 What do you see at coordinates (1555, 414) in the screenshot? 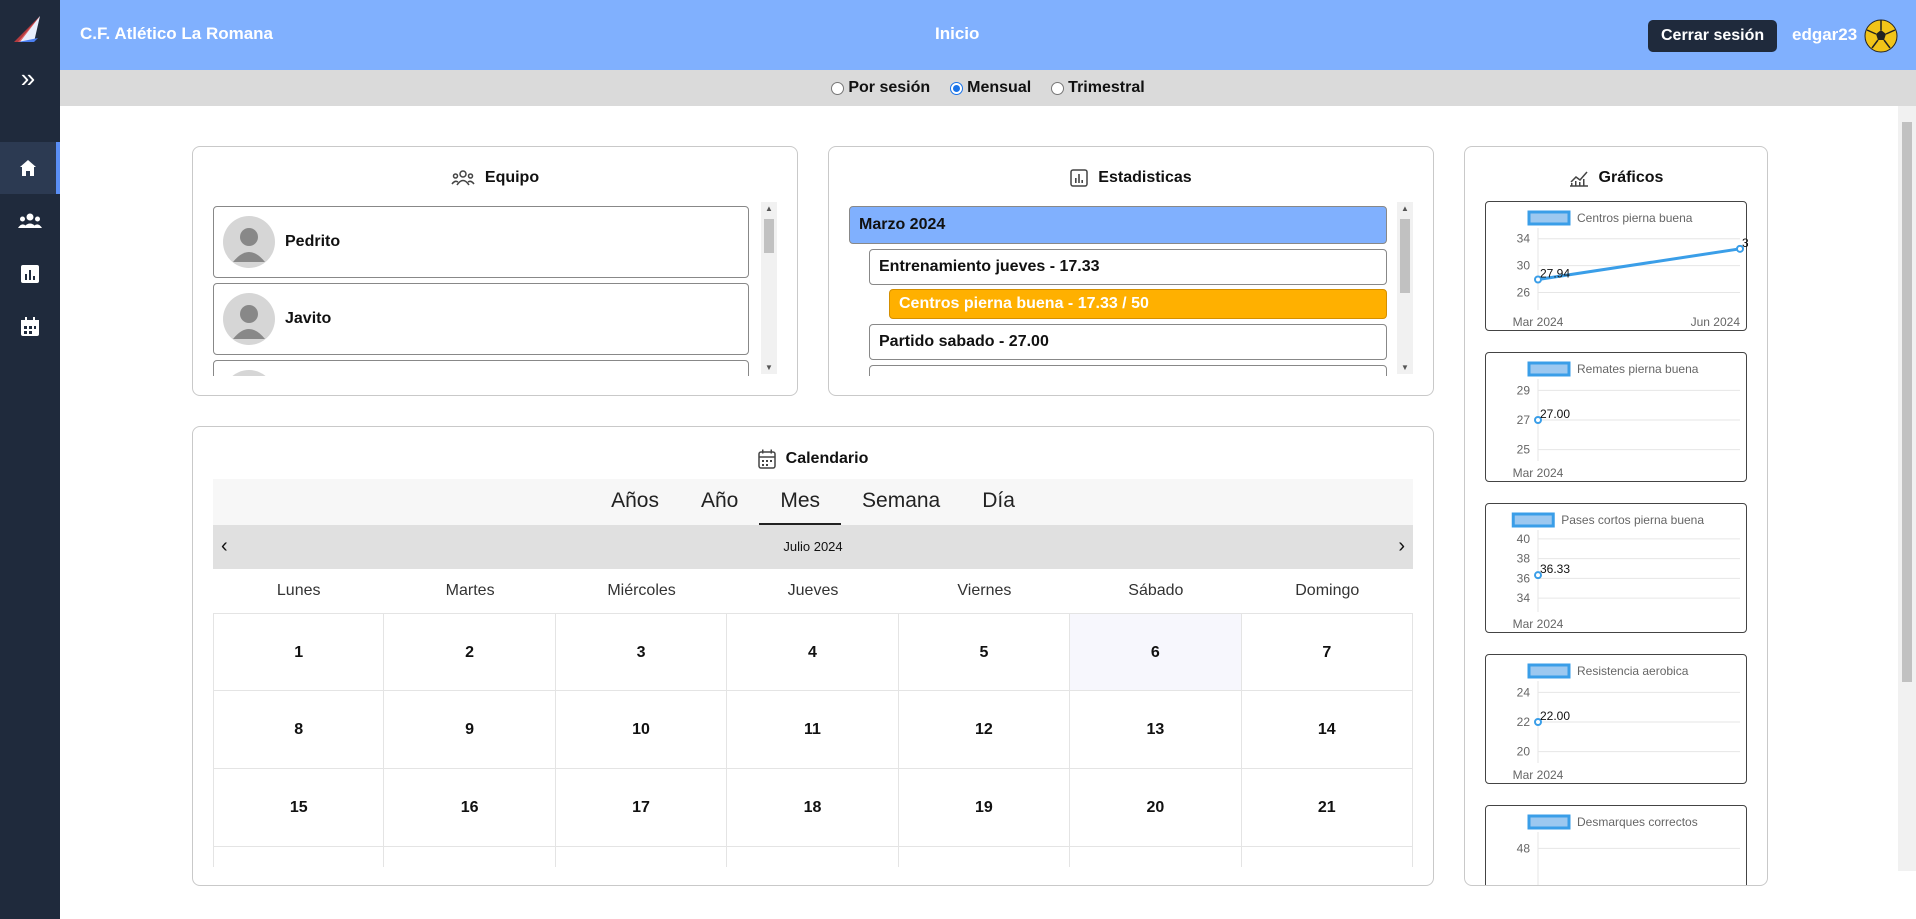
I see `data-label: 27.00` at bounding box center [1555, 414].